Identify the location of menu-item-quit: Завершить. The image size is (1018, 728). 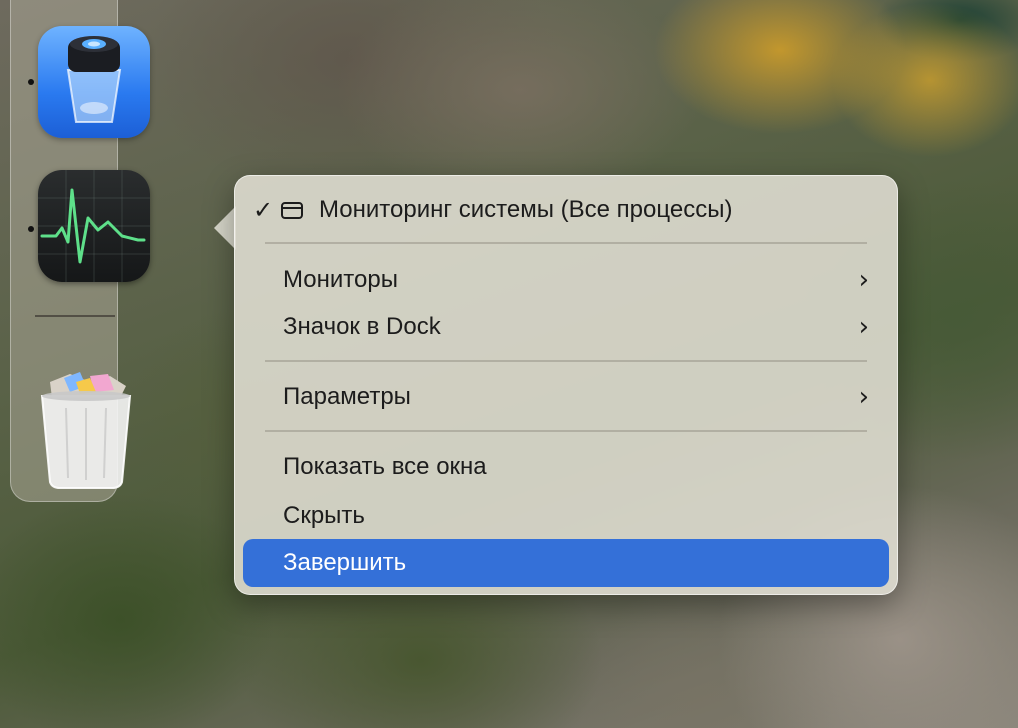
(566, 563).